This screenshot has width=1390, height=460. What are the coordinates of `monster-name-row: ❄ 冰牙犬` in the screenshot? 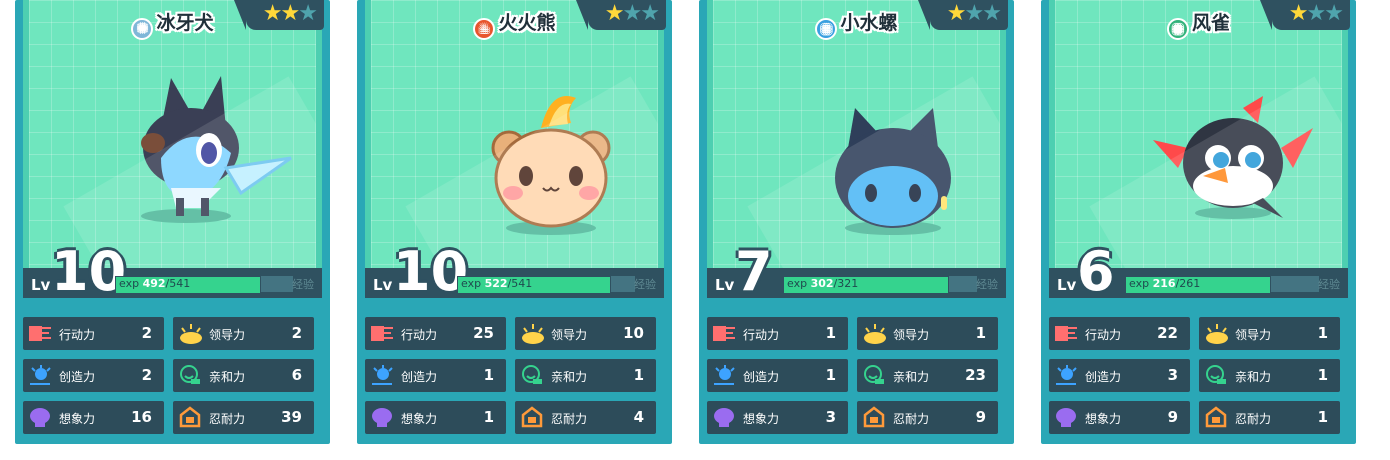 It's located at (172, 24).